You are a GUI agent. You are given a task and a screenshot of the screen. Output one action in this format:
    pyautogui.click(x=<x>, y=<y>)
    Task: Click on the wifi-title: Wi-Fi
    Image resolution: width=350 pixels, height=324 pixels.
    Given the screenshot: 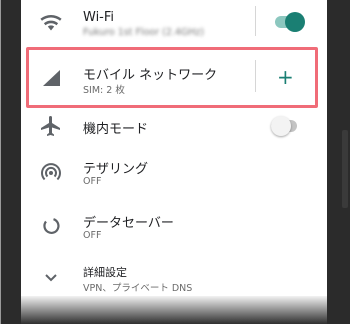 What is the action you would take?
    pyautogui.click(x=99, y=17)
    